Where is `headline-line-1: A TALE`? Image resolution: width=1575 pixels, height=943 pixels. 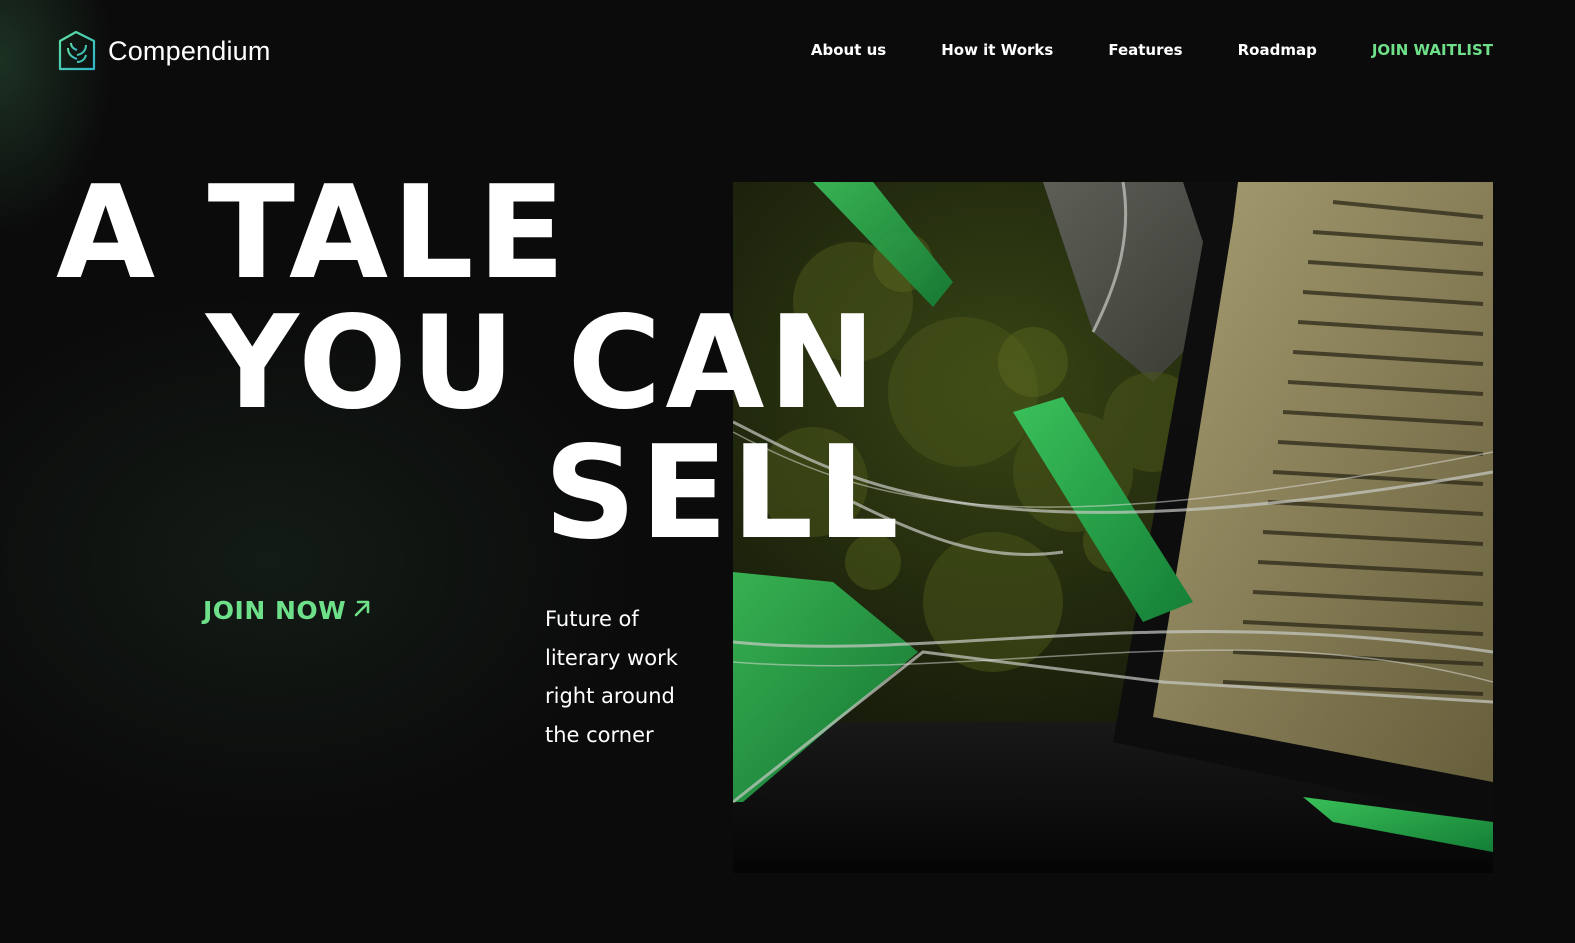
headline-line-1: A TALE is located at coordinates (313, 233).